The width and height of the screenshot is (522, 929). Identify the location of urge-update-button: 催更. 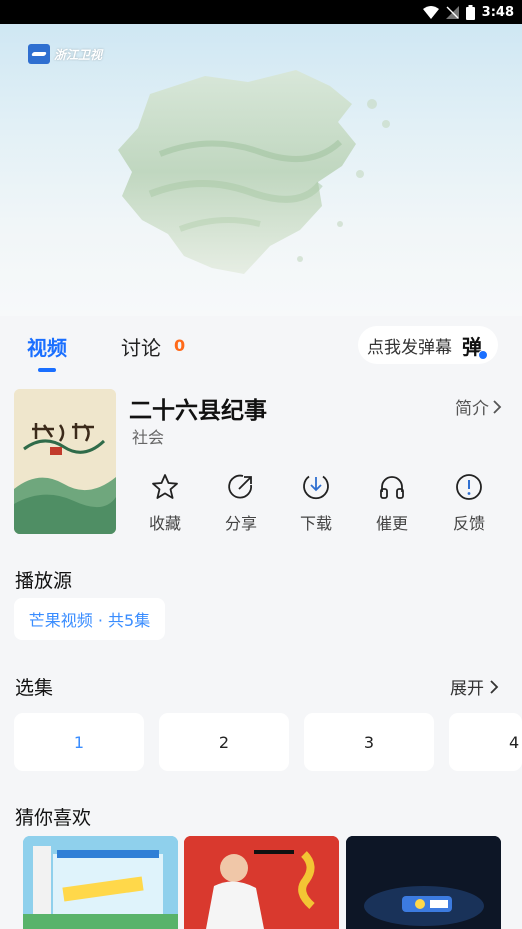
(392, 501).